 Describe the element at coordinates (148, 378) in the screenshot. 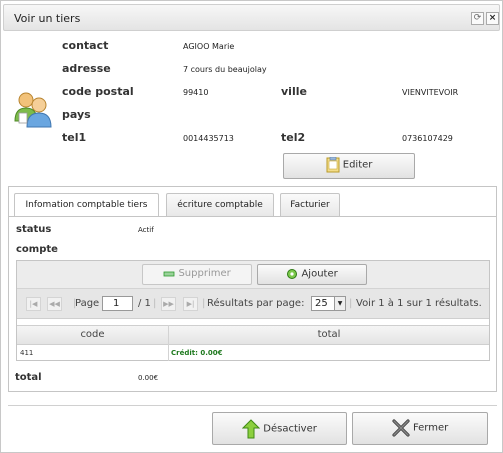

I see `total-value: 0.00€` at that location.